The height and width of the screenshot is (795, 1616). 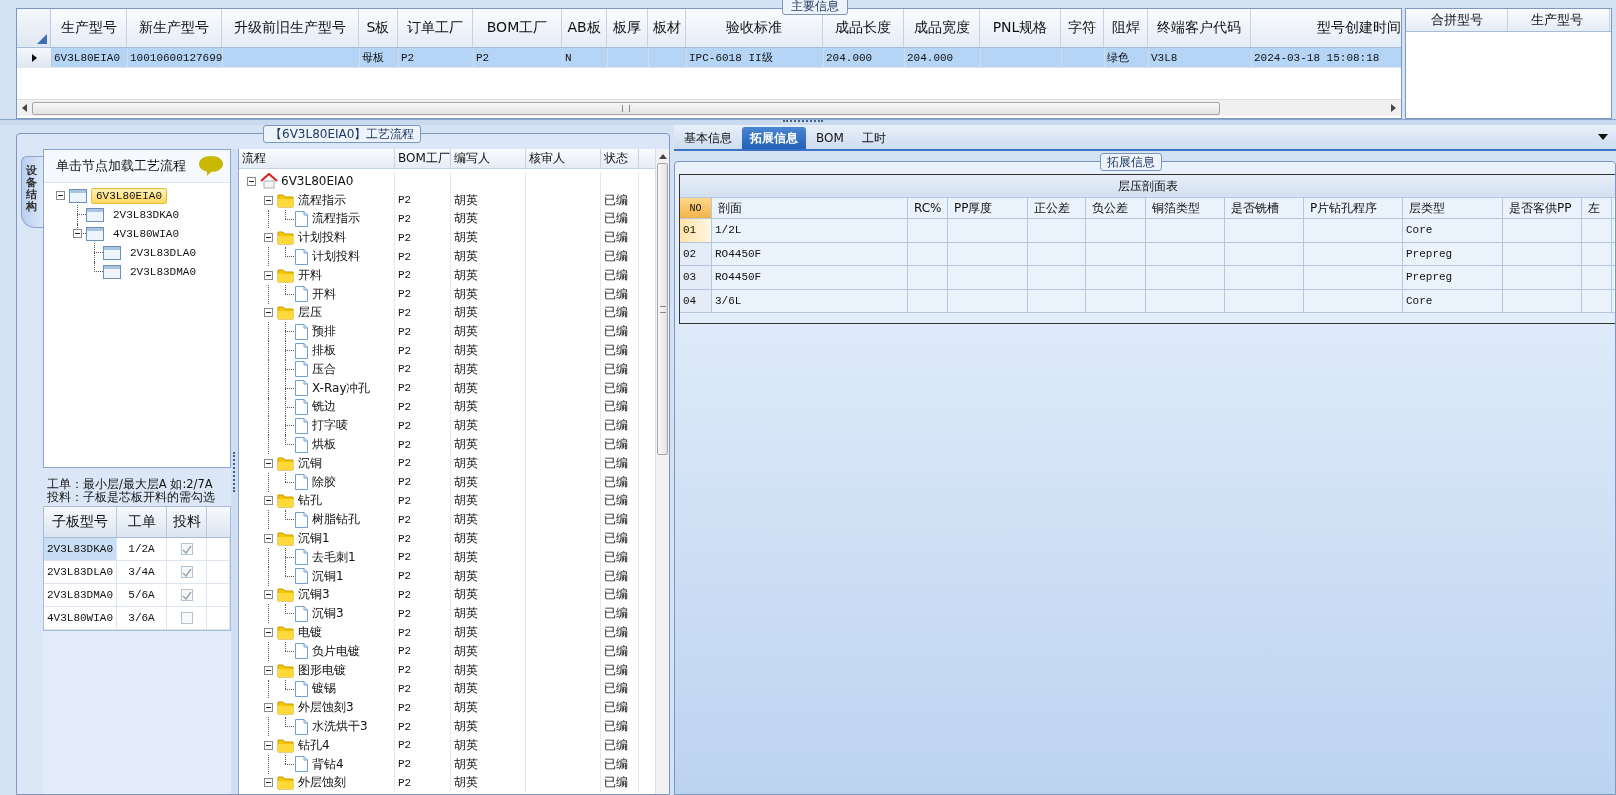 What do you see at coordinates (320, 783) in the screenshot?
I see `tree-node: 外层蚀刻` at bounding box center [320, 783].